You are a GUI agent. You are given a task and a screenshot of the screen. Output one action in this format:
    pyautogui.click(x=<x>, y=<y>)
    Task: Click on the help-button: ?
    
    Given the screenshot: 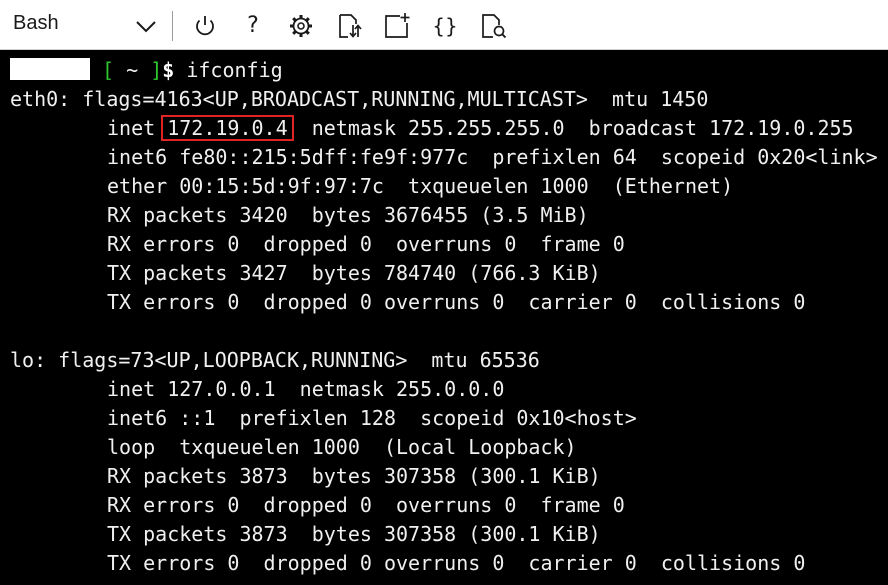 What is the action you would take?
    pyautogui.click(x=253, y=26)
    